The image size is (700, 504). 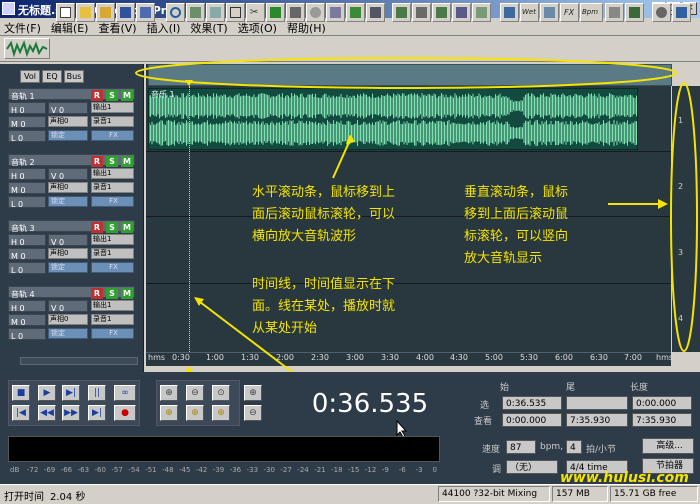 I want to click on fast-forward-button: ▶▶, so click(x=71, y=413).